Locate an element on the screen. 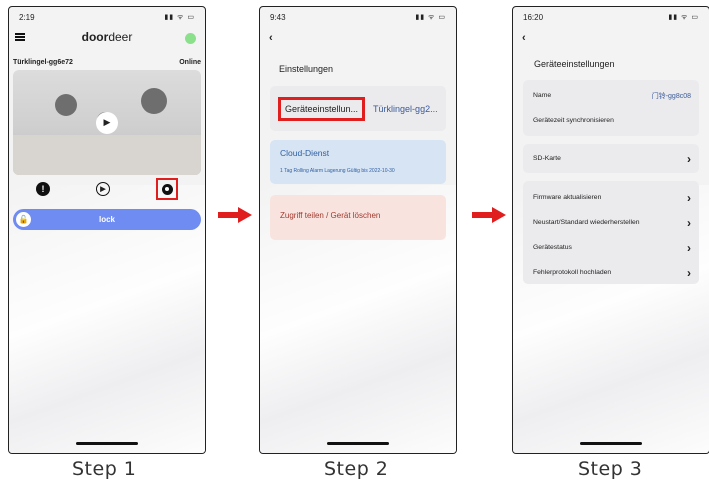 Image resolution: width=709 pixels, height=489 pixels. play-icon: ▶ is located at coordinates (107, 122).